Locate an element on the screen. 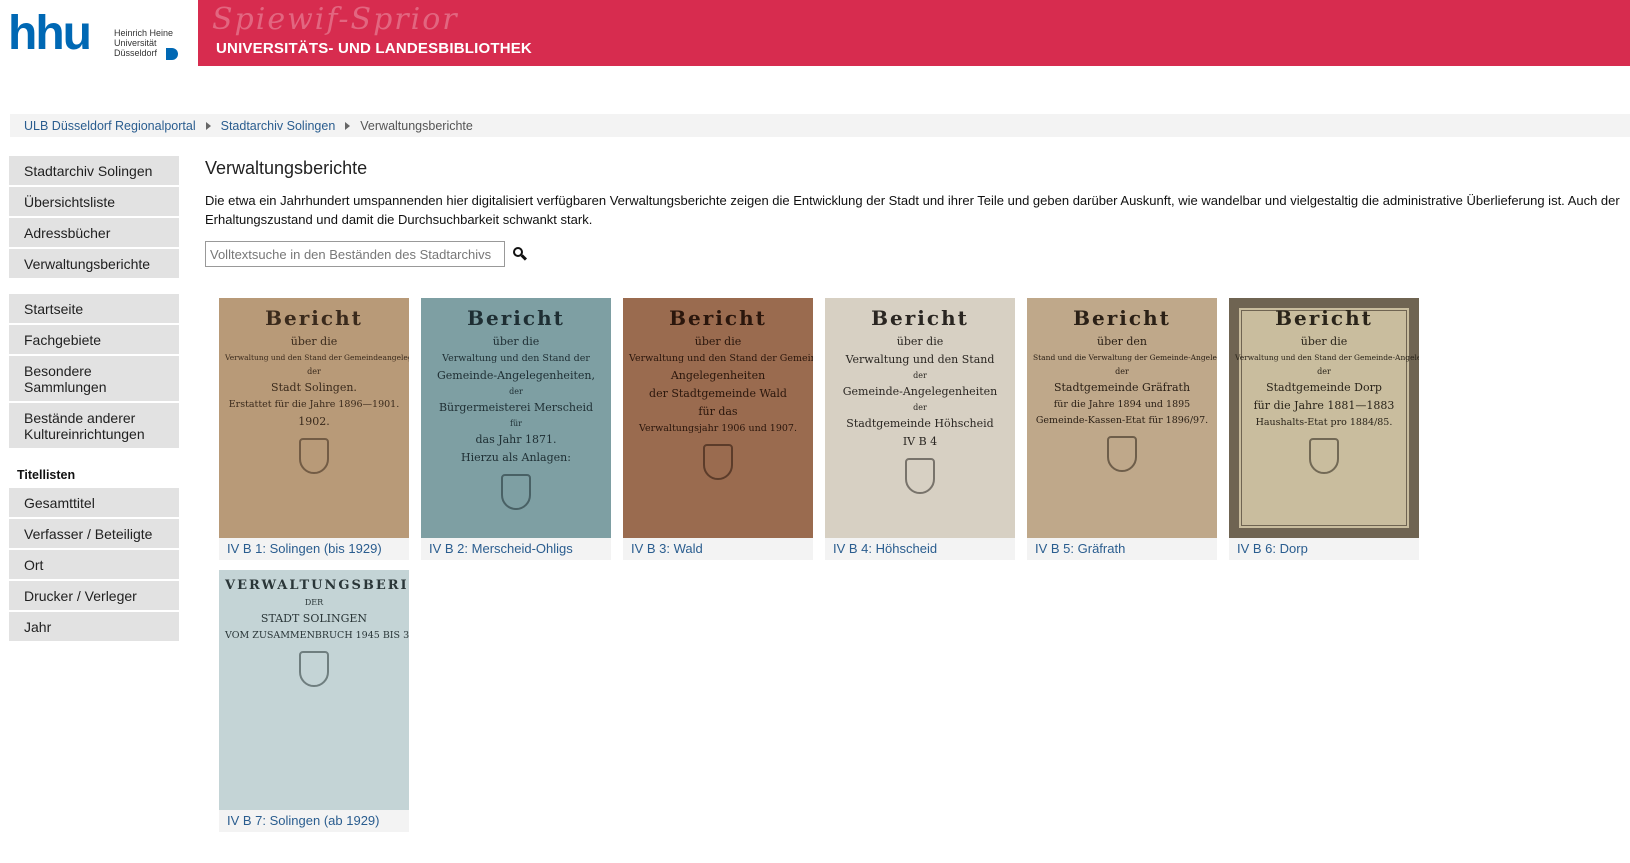 The image size is (1630, 863). sidebar-item-fachgebiete: Fachgebiete is located at coordinates (94, 339).